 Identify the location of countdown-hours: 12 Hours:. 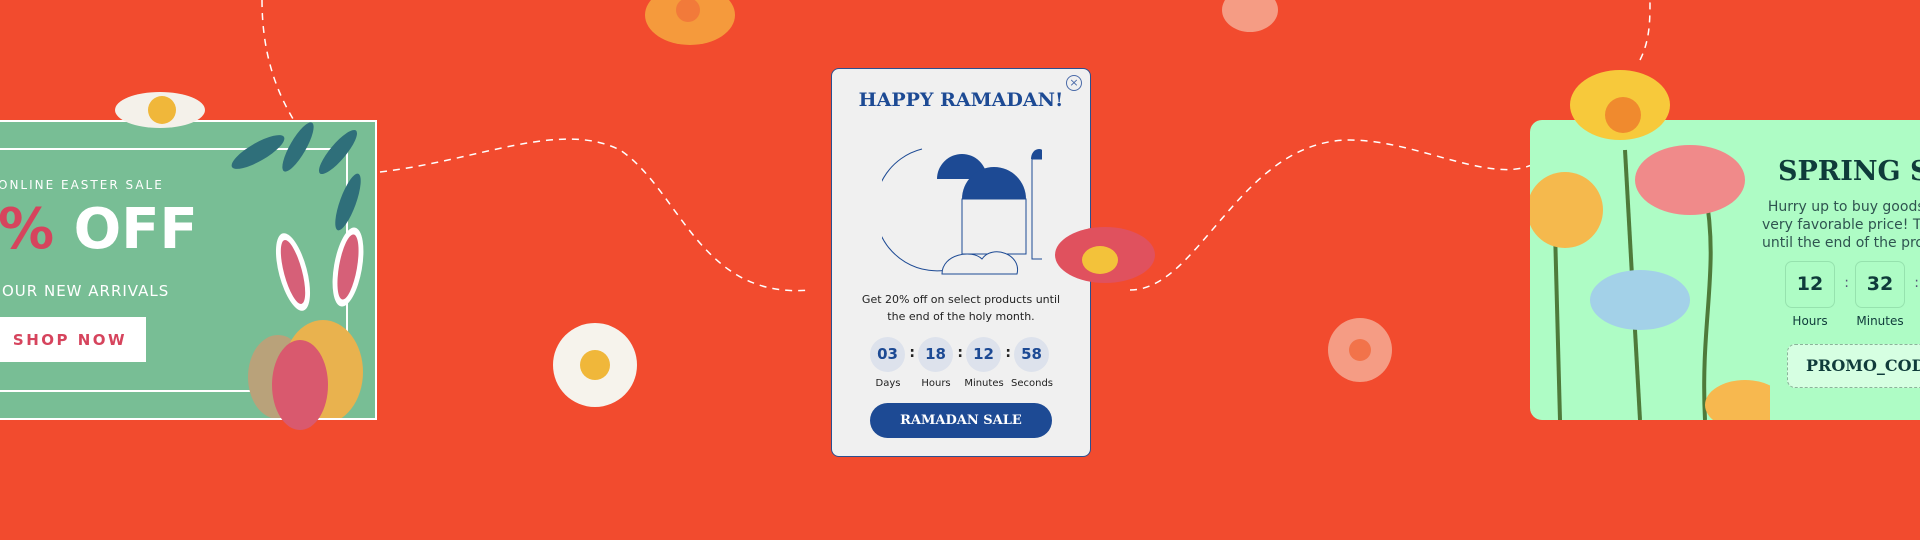
(1817, 294).